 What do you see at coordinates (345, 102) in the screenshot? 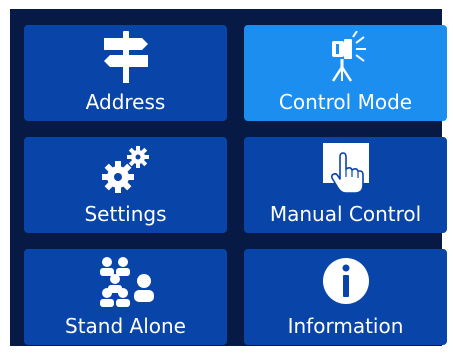
I see `control-mode-label: Control Mode` at bounding box center [345, 102].